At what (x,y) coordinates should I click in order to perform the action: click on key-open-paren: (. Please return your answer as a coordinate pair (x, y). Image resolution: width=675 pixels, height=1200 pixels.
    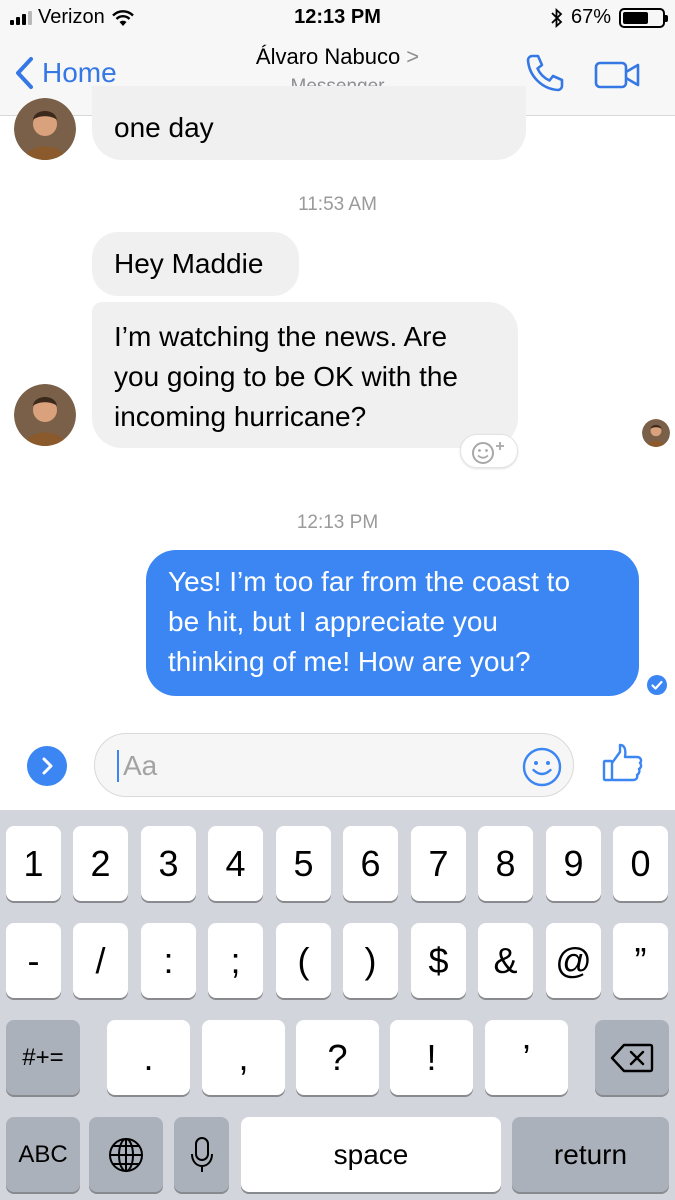
    Looking at the image, I should click on (303, 960).